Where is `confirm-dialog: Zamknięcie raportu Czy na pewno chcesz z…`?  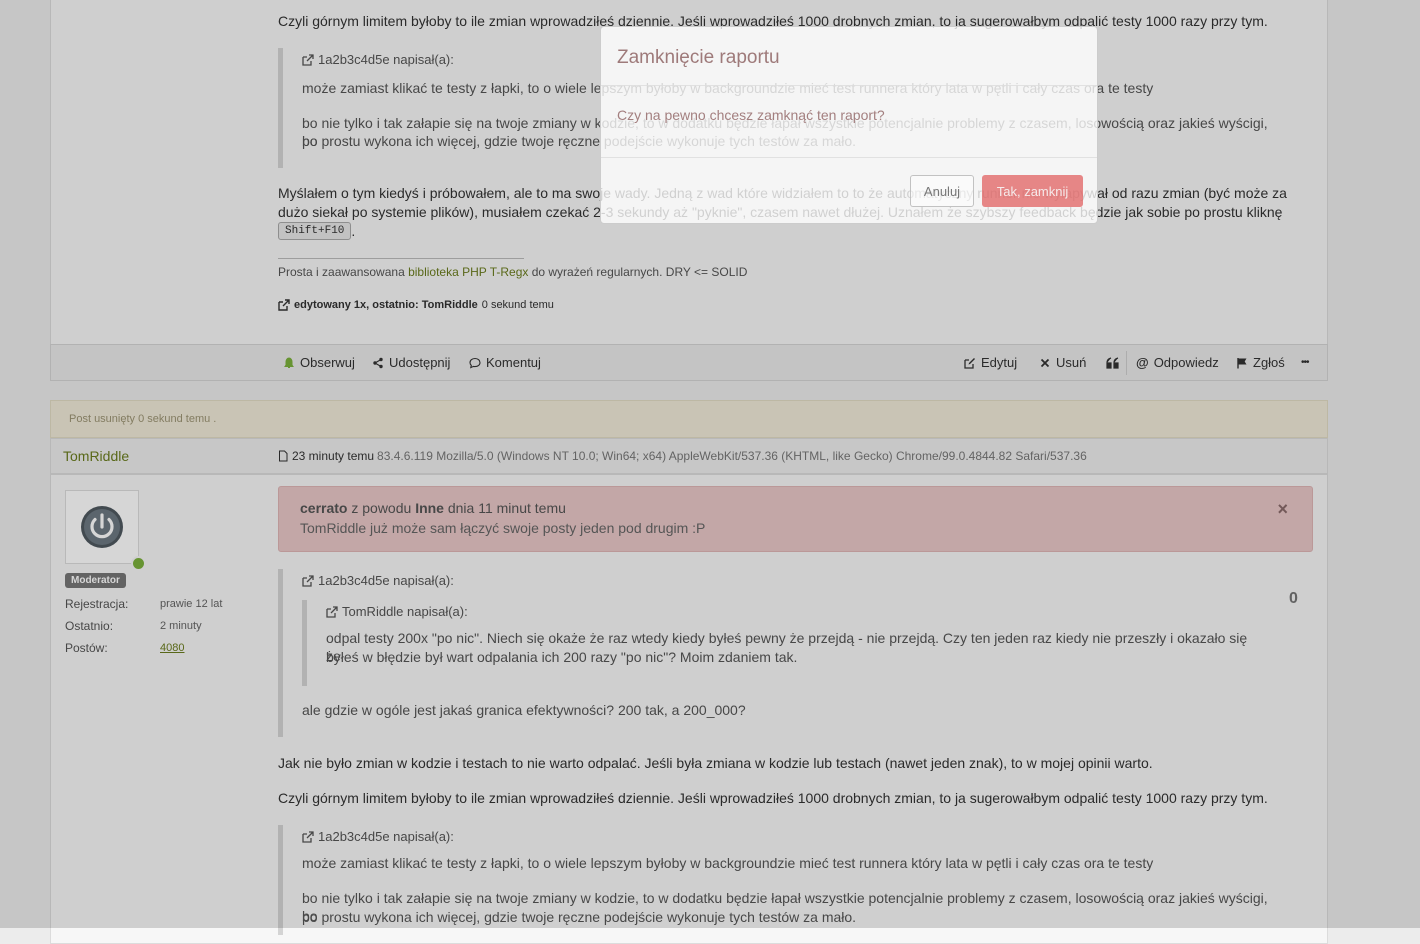
confirm-dialog: Zamknięcie raportu Czy na pewno chcesz z… is located at coordinates (849, 125).